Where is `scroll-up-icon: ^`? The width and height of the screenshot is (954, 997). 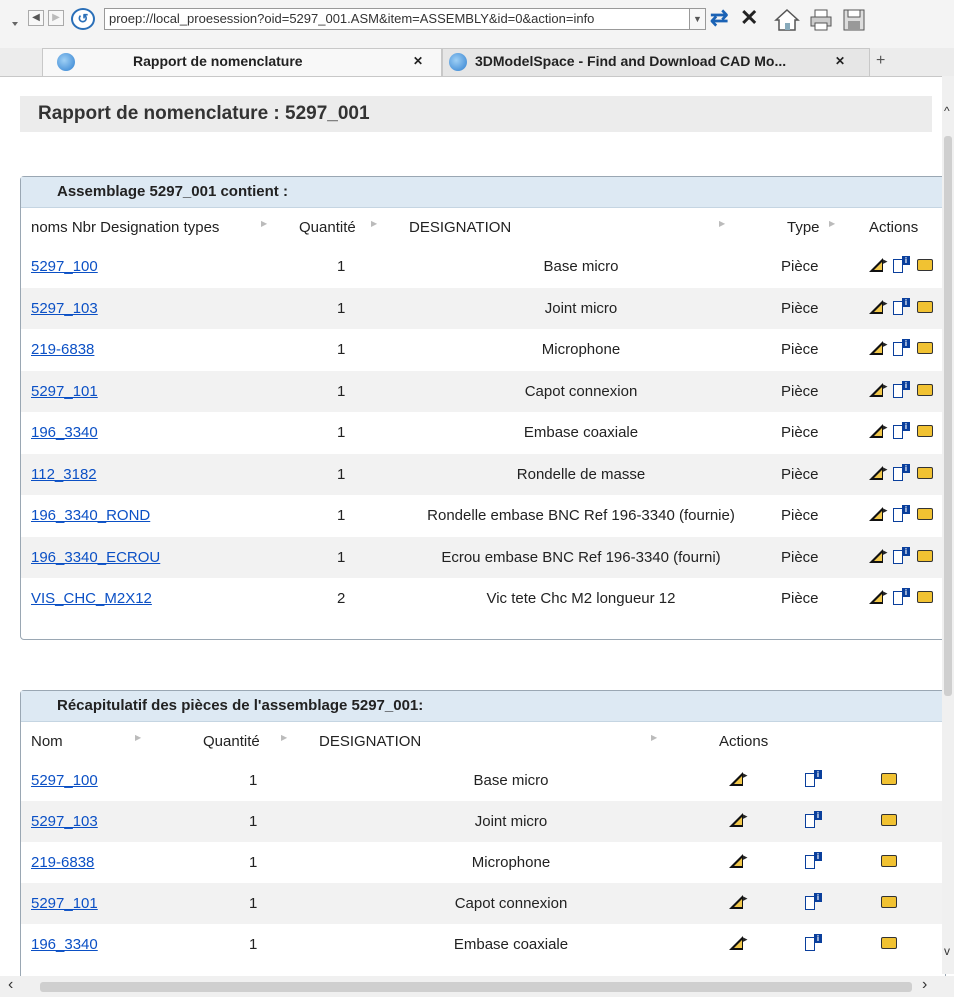
scroll-up-icon: ^ is located at coordinates (947, 111).